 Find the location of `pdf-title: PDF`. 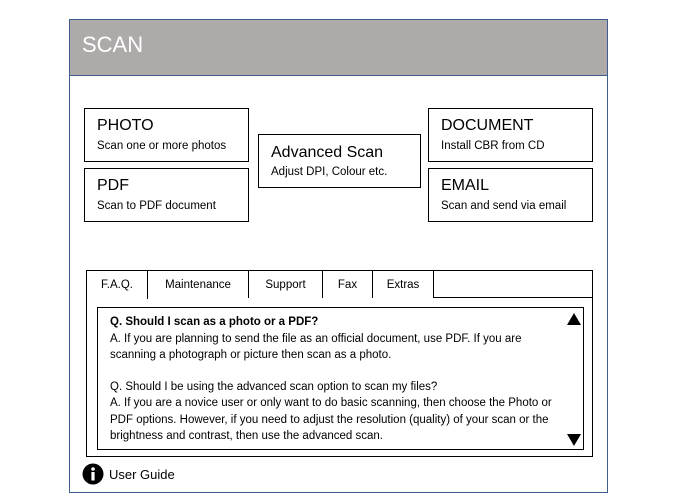

pdf-title: PDF is located at coordinates (113, 185).